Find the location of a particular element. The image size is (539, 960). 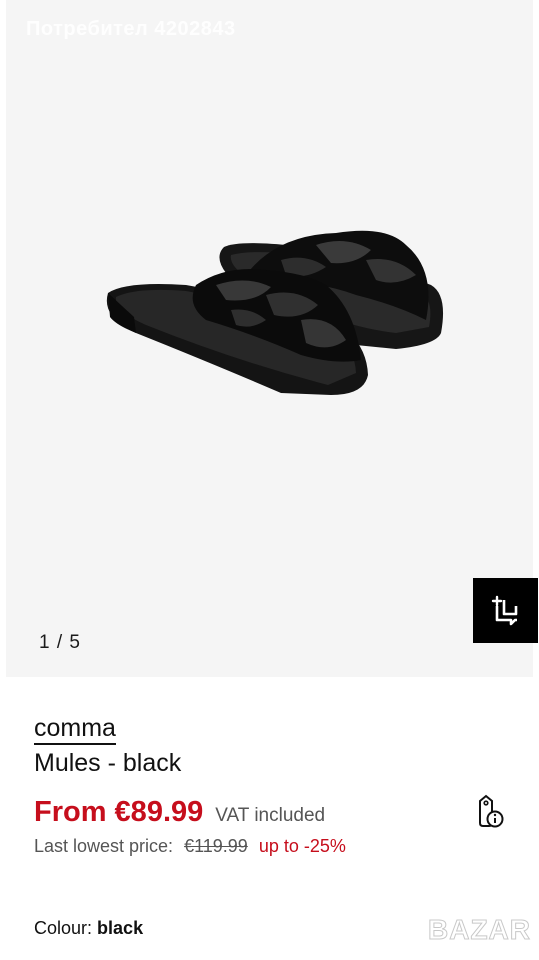

price-row: From €89.99 VAT included is located at coordinates (179, 812).